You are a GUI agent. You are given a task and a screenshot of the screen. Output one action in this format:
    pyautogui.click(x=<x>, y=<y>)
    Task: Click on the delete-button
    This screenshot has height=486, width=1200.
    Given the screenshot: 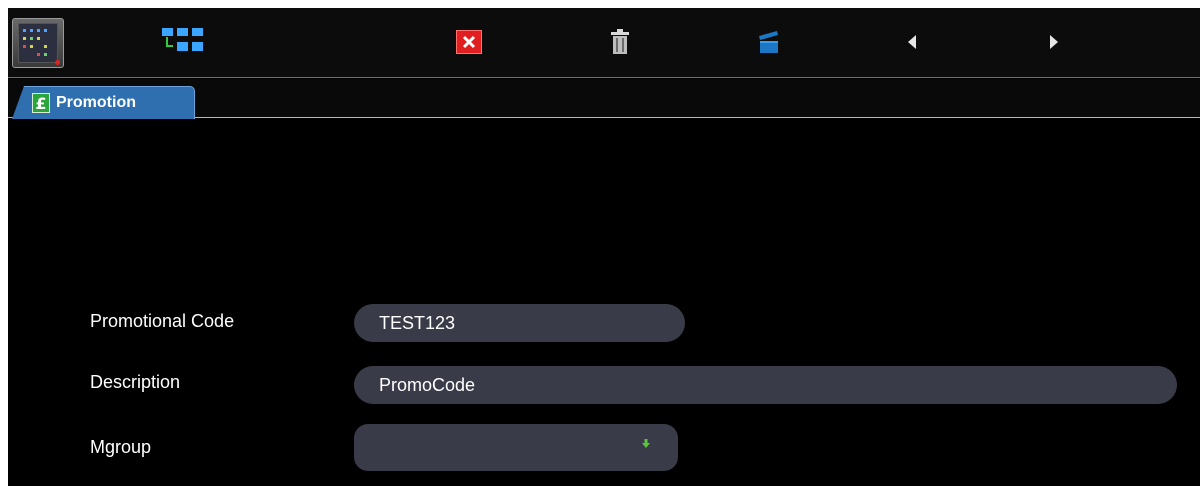 What is the action you would take?
    pyautogui.click(x=620, y=42)
    